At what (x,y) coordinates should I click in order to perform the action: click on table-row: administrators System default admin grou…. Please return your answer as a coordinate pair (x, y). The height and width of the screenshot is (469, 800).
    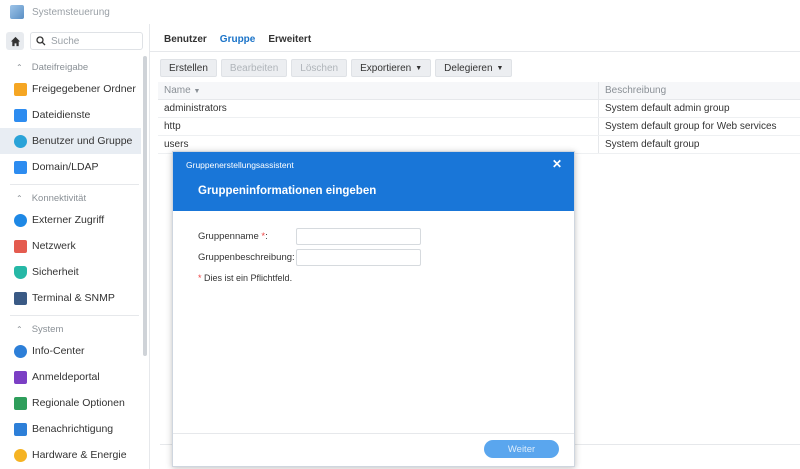
    Looking at the image, I should click on (479, 109).